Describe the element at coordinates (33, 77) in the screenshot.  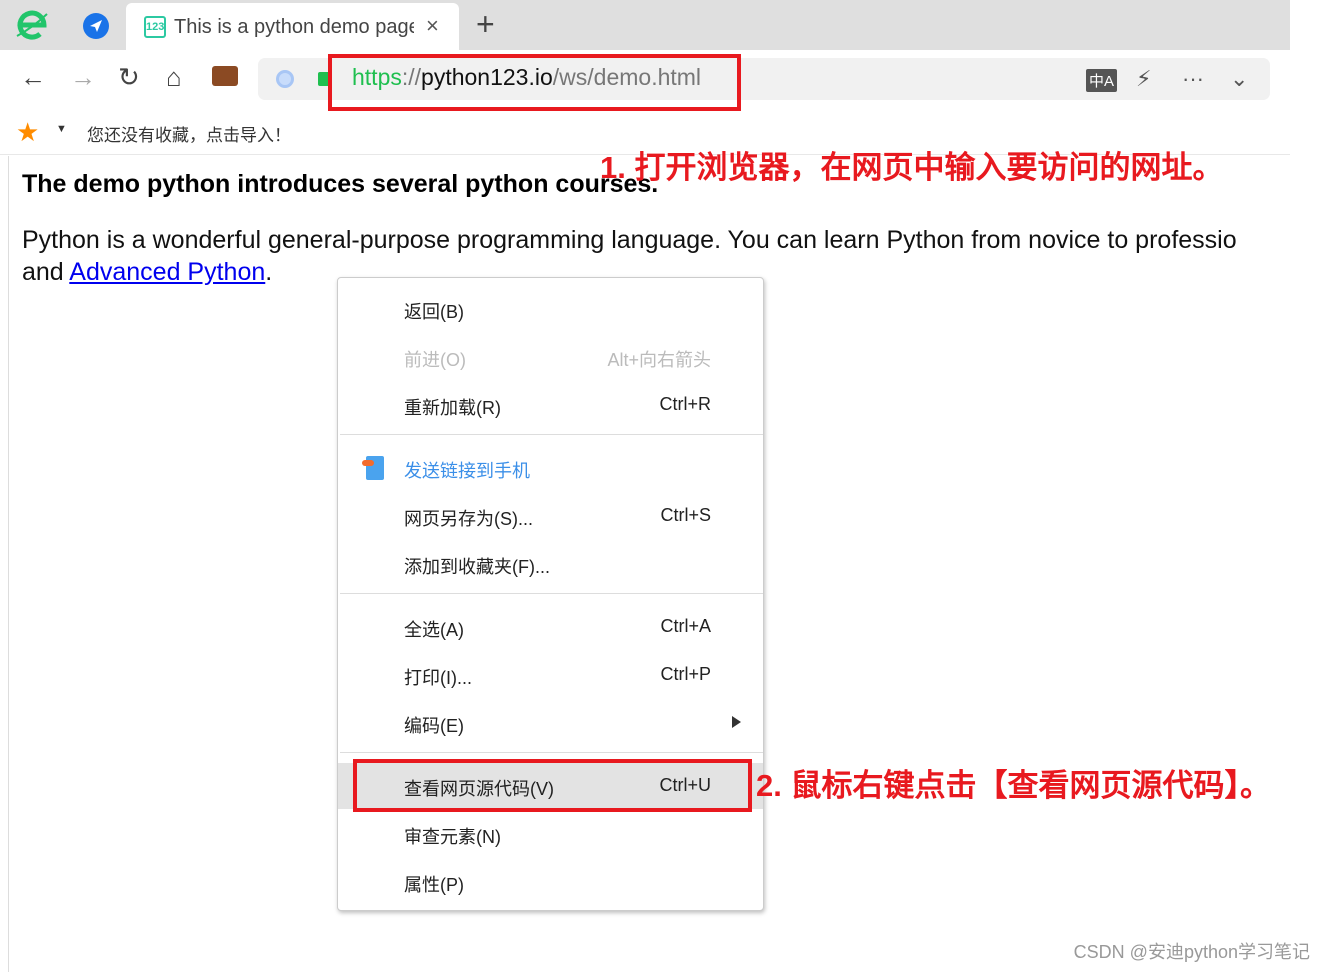
I see `back-icon: ←` at that location.